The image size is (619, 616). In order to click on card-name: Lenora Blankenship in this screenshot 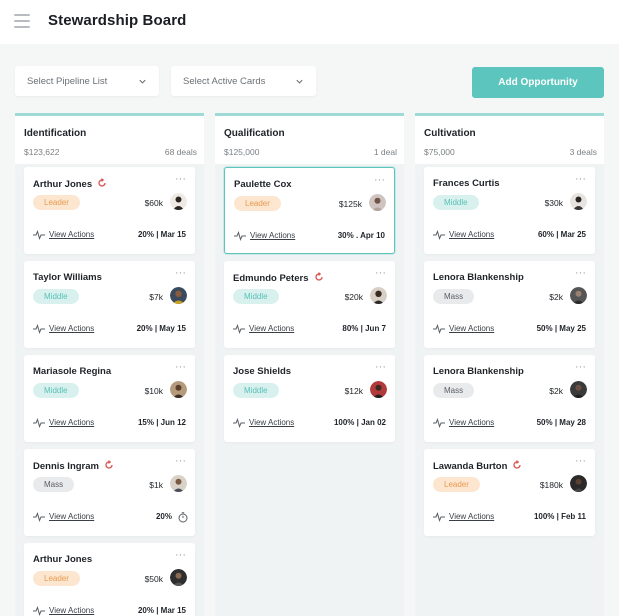, I will do `click(478, 277)`.